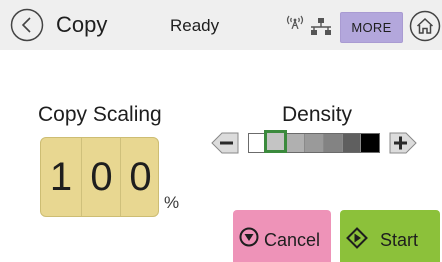  What do you see at coordinates (172, 202) in the screenshot?
I see `scaling-unit: %` at bounding box center [172, 202].